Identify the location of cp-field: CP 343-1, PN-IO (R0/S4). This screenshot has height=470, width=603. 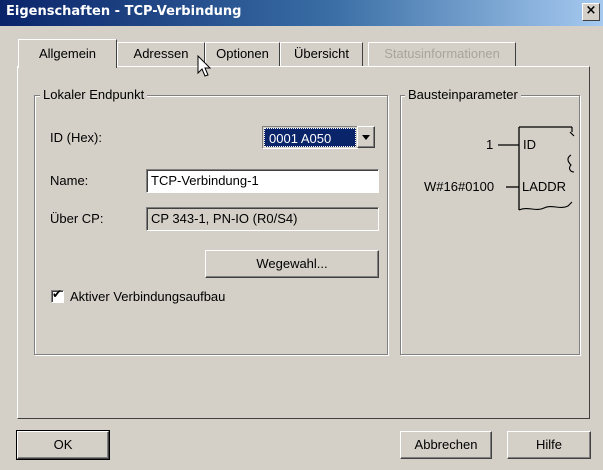
(262, 219).